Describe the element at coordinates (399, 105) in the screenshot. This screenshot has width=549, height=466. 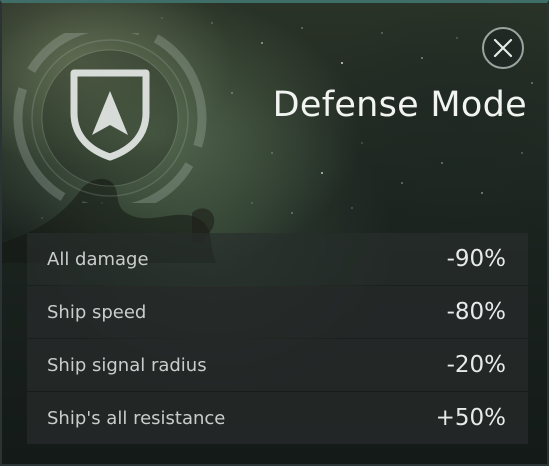
I see `dialog-title: Defense Mode` at that location.